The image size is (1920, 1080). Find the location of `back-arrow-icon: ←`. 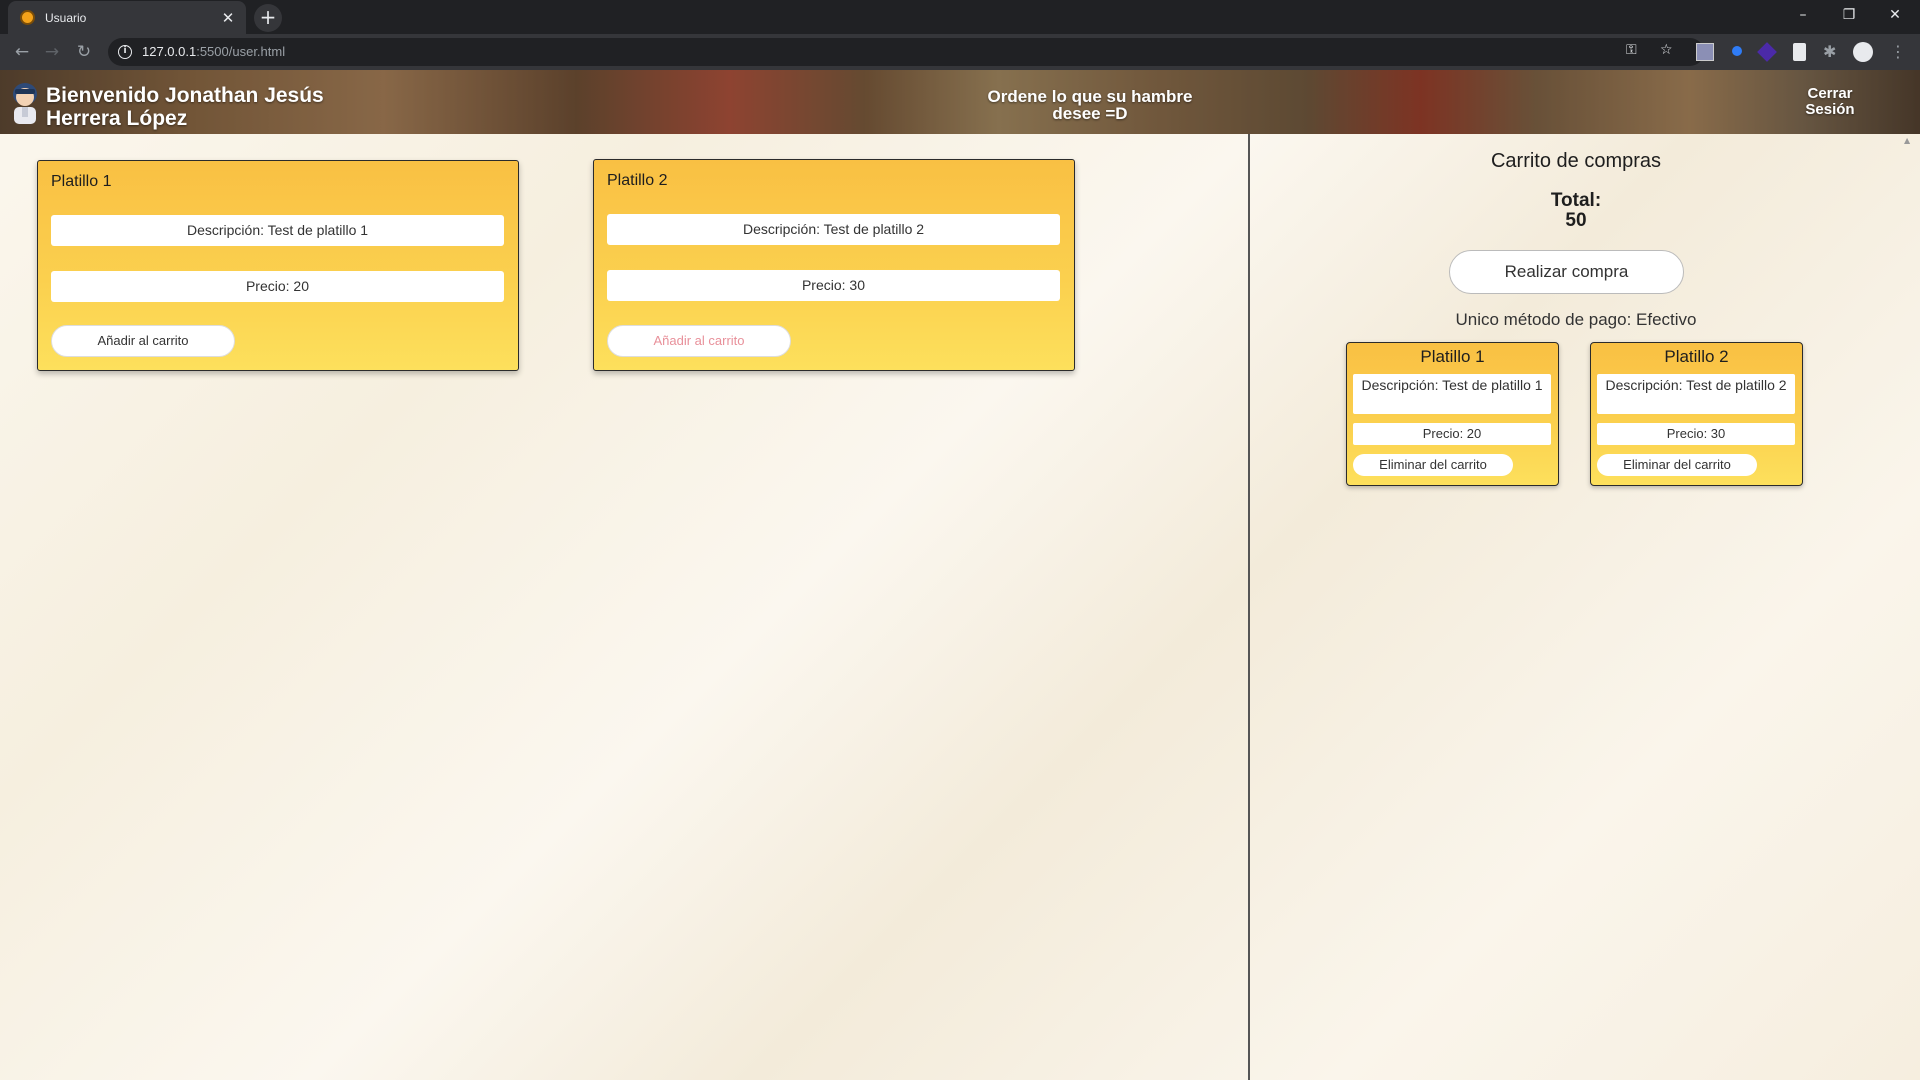

back-arrow-icon: ← is located at coordinates (22, 52).